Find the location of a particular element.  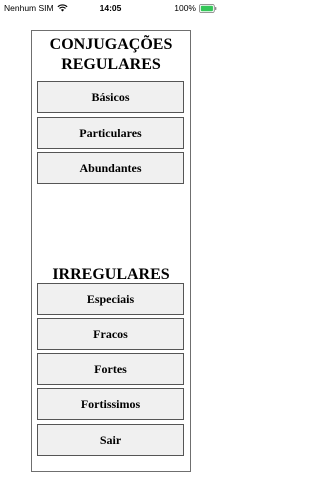

fortes-button: Fortes is located at coordinates (110, 369).